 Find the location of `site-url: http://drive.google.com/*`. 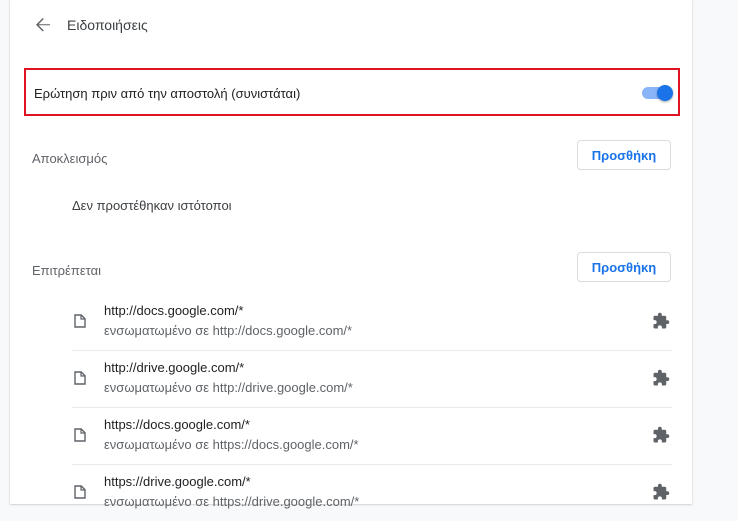

site-url: http://drive.google.com/* is located at coordinates (174, 367).